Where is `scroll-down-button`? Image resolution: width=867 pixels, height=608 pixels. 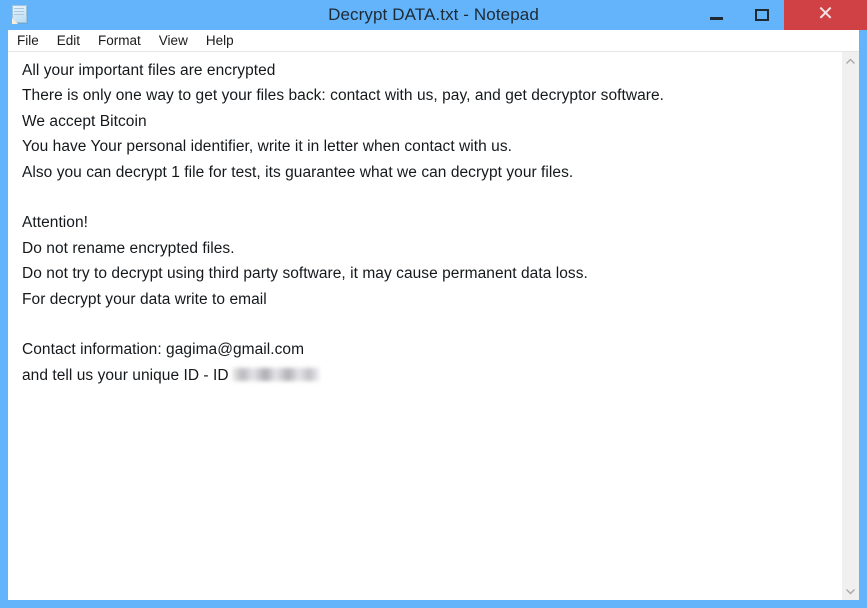 scroll-down-button is located at coordinates (850, 591).